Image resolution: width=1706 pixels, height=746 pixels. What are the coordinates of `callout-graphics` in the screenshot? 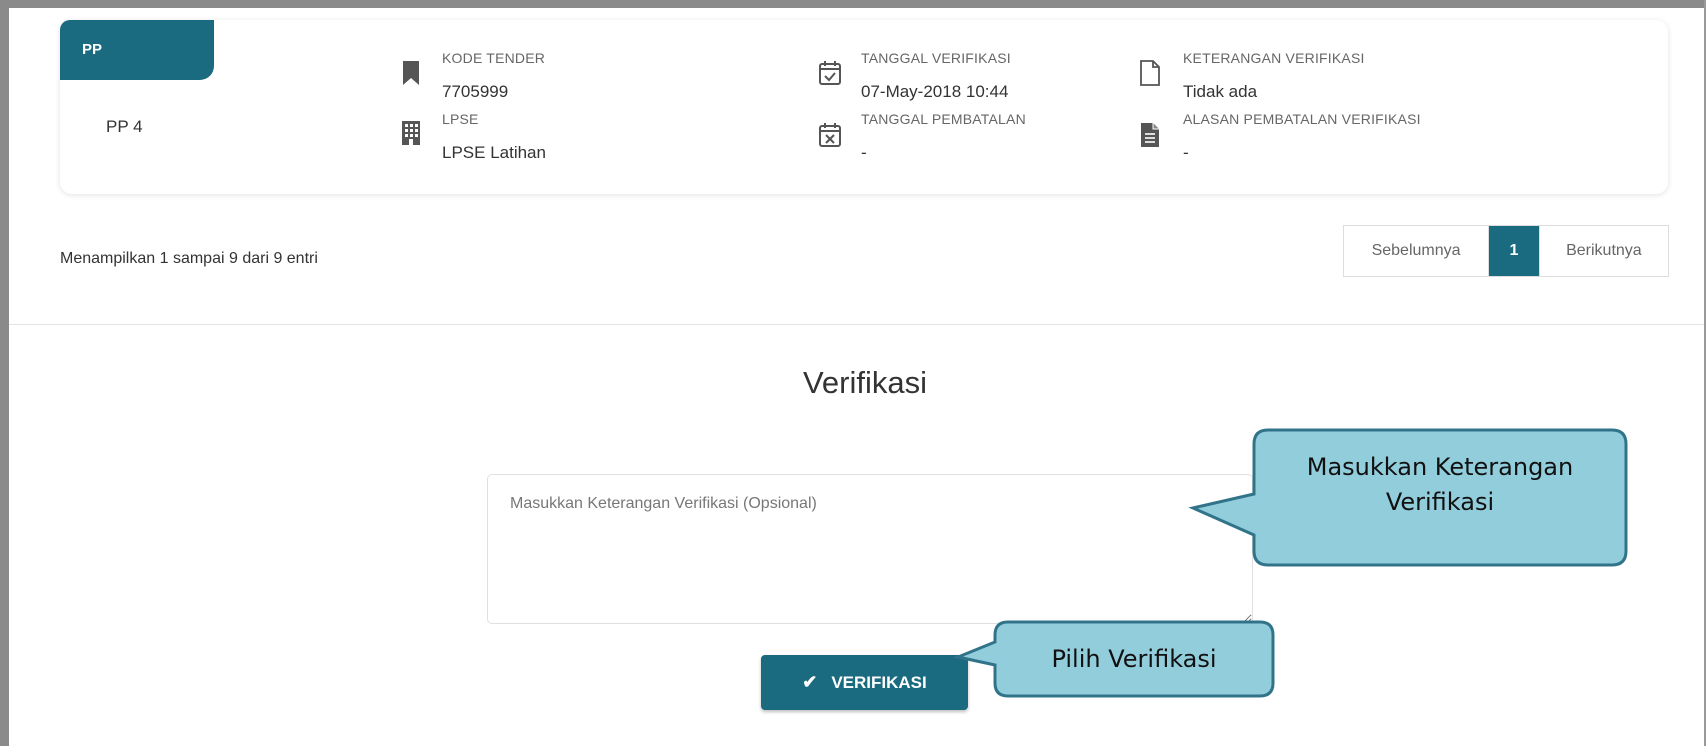 It's located at (1290, 563).